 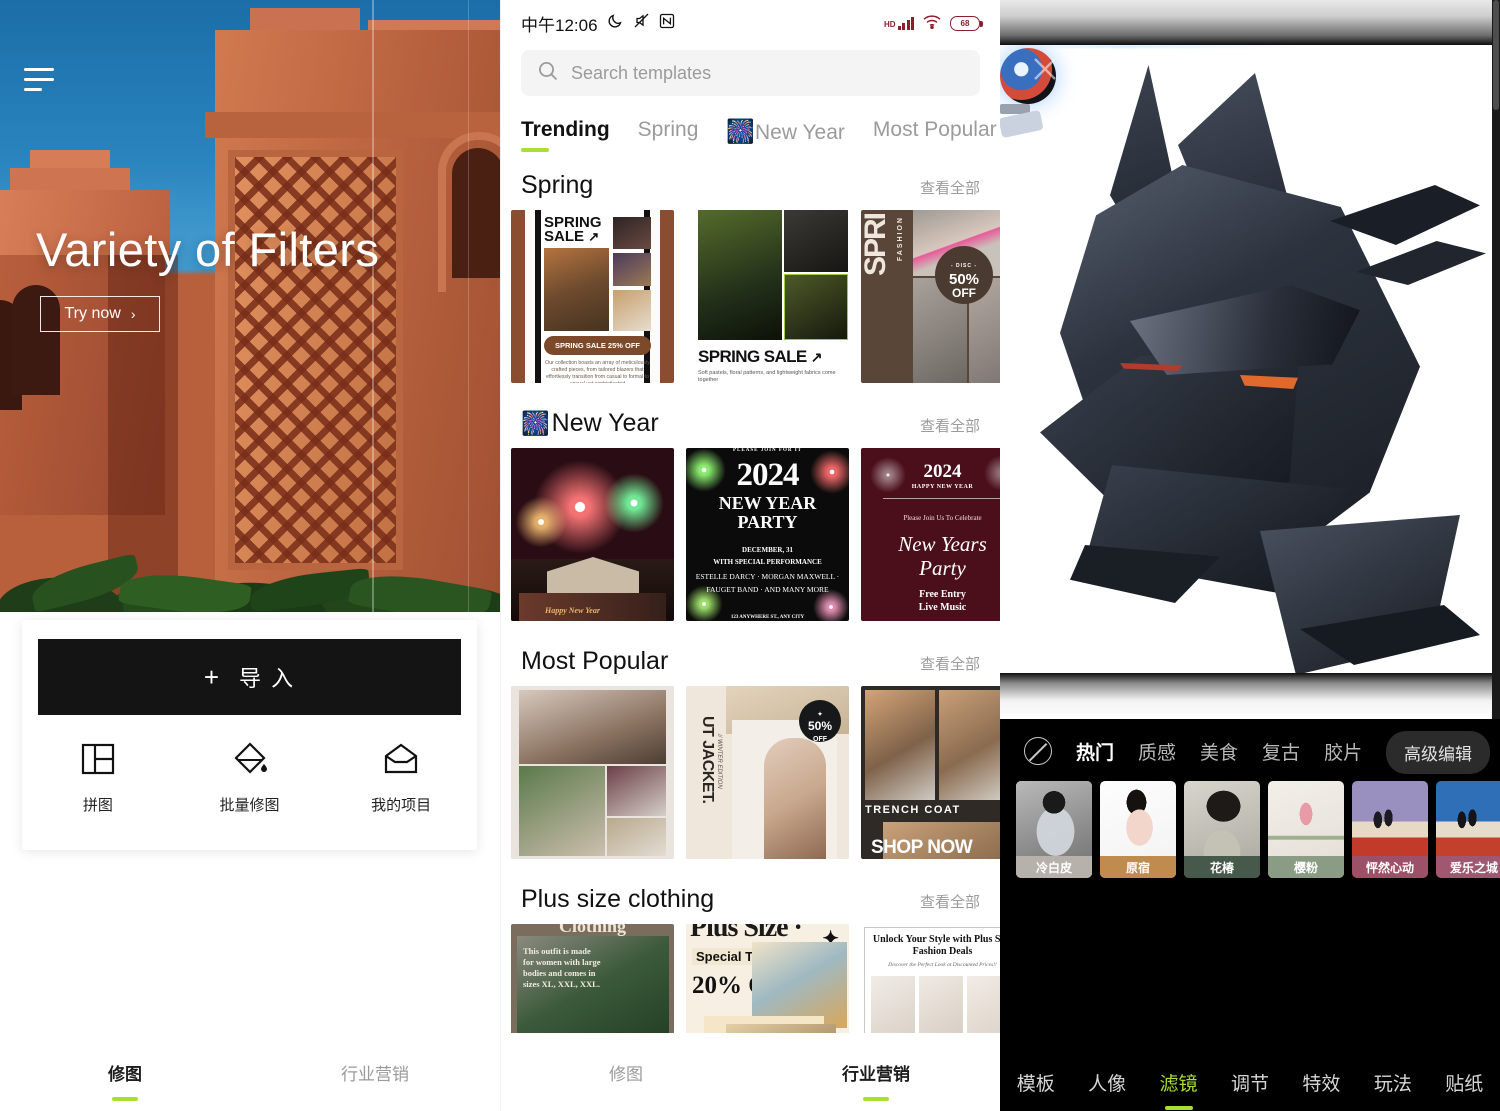 What do you see at coordinates (1138, 867) in the screenshot?
I see `filter-thumb-label: 原宿` at bounding box center [1138, 867].